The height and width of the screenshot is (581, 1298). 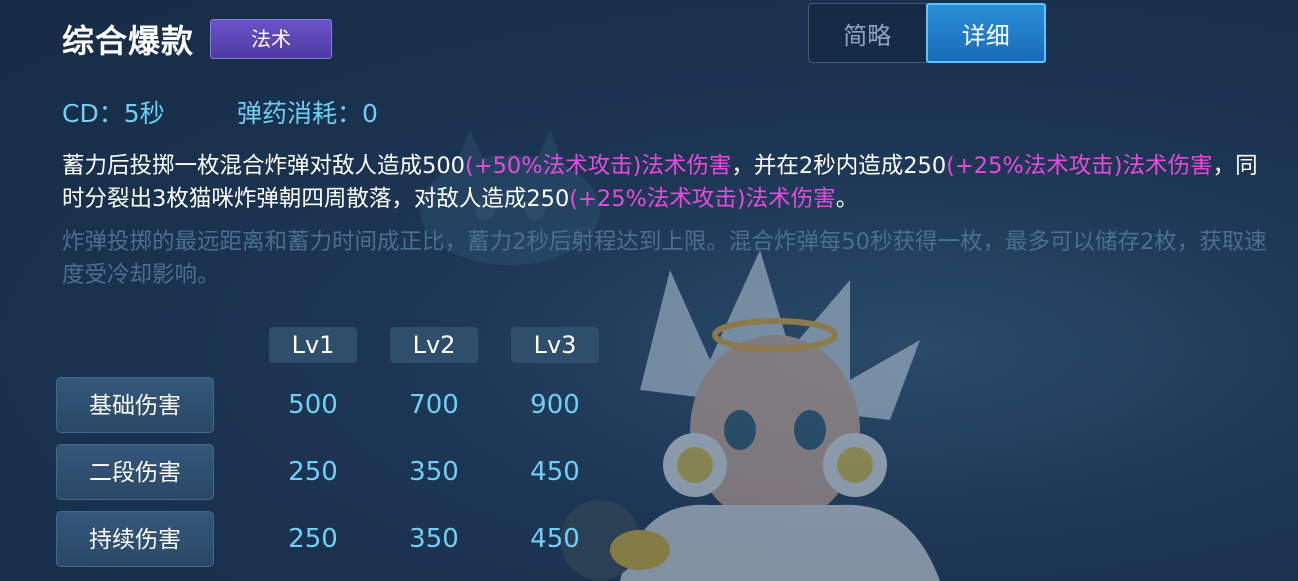 I want to click on desc-part-4: 。, so click(x=847, y=199).